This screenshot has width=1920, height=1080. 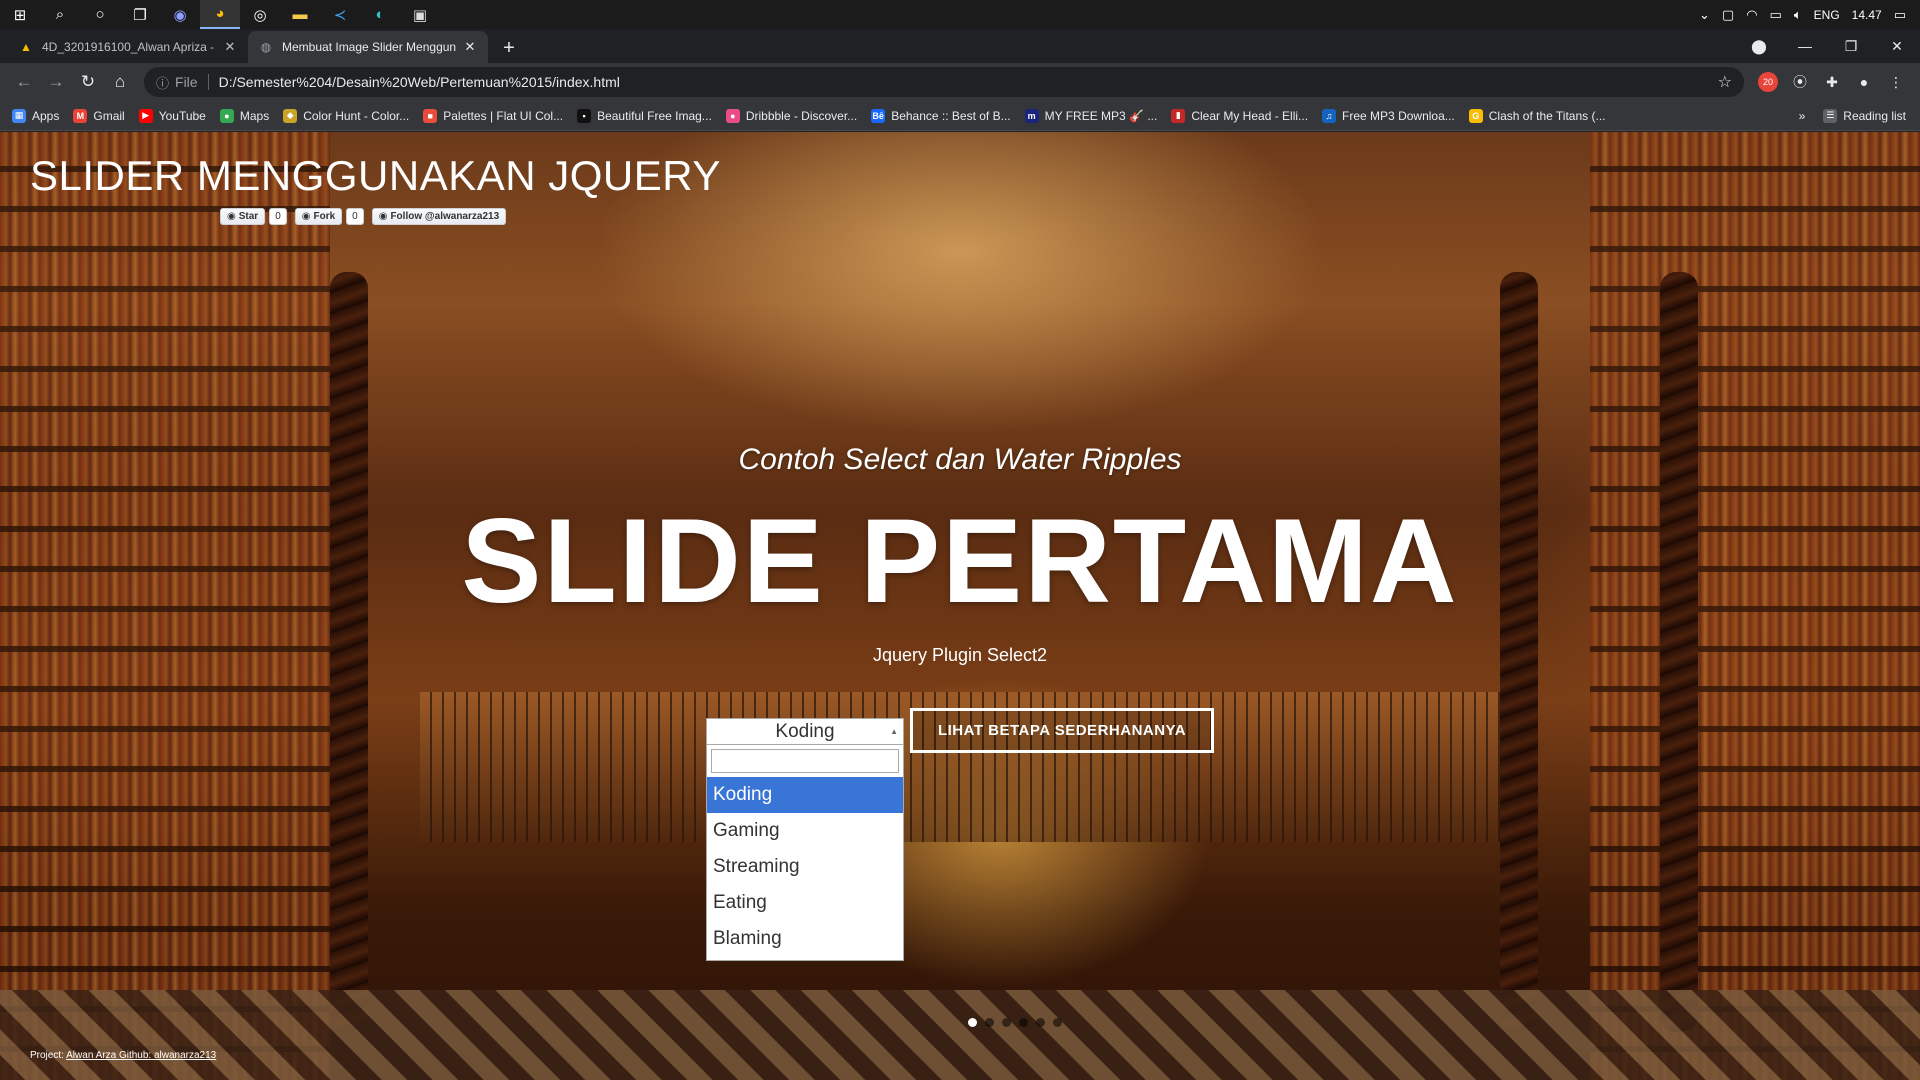 What do you see at coordinates (805, 939) in the screenshot?
I see `select-option: Blaming` at bounding box center [805, 939].